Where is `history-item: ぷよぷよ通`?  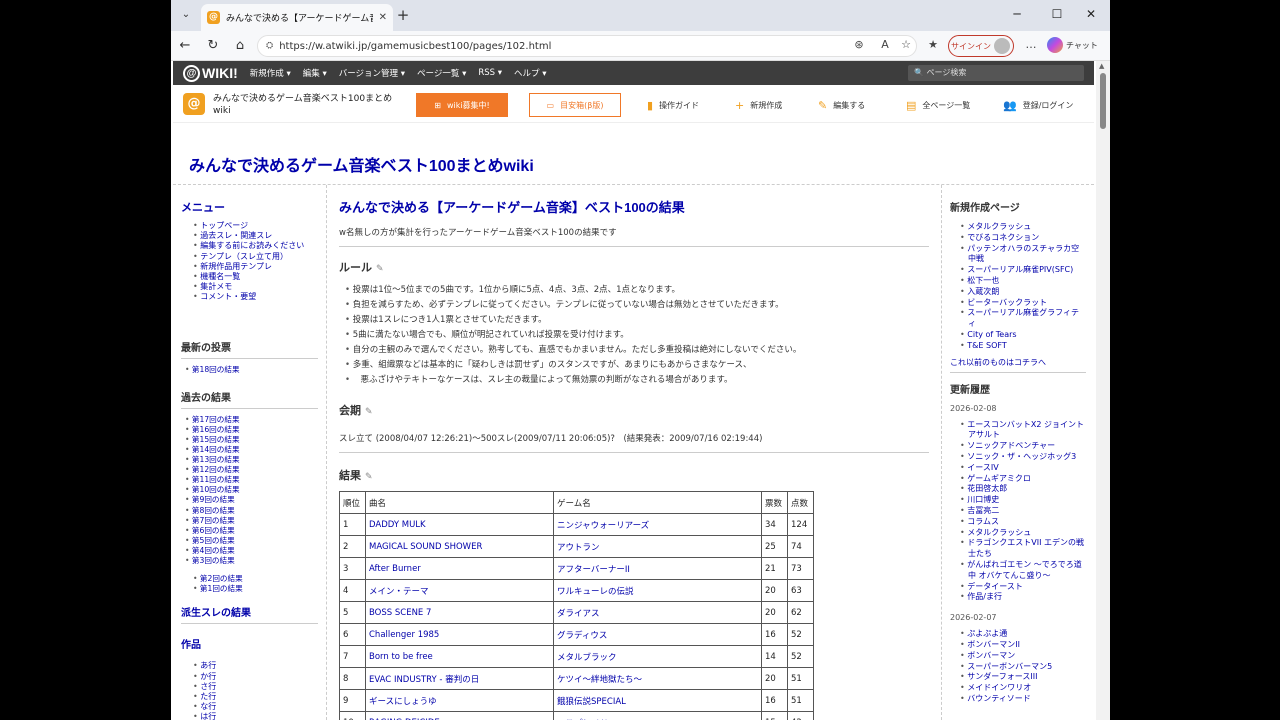
history-item: ぷよぷよ通 is located at coordinates (1023, 634).